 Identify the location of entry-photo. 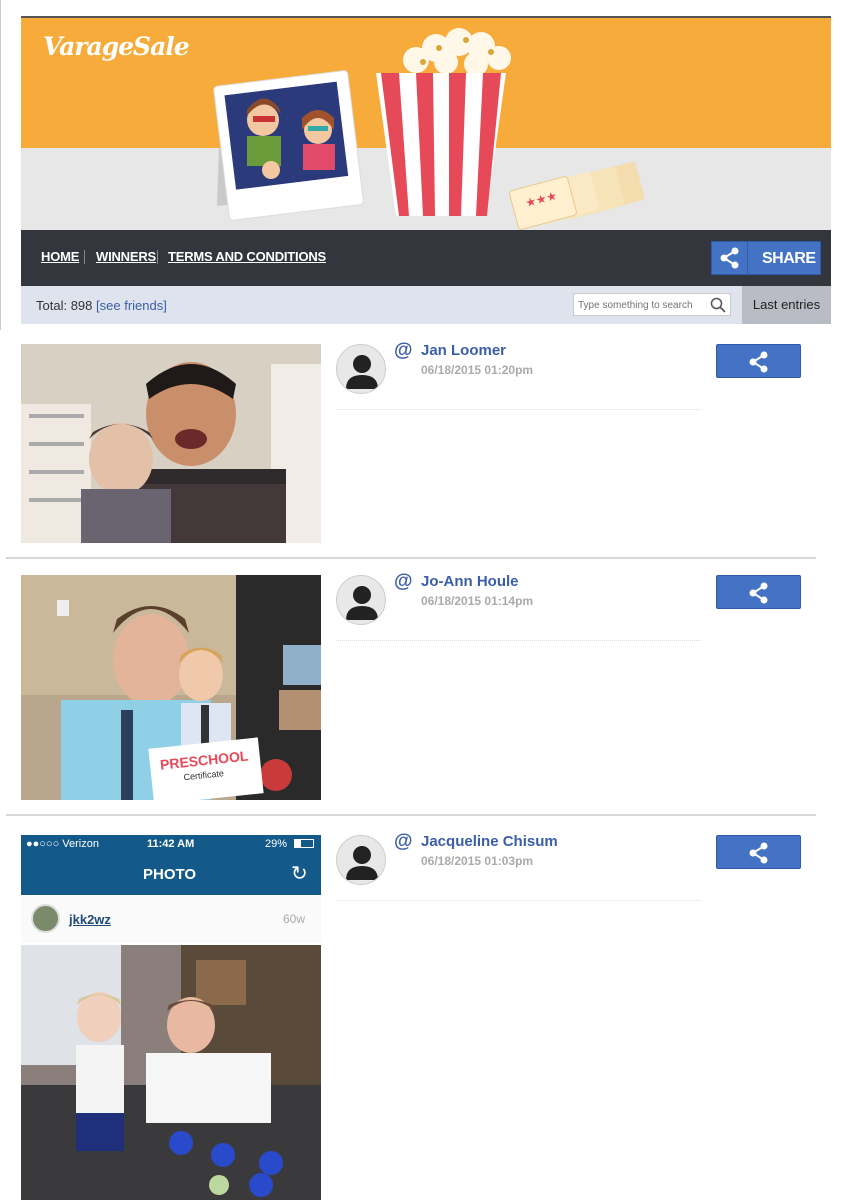
(171, 443).